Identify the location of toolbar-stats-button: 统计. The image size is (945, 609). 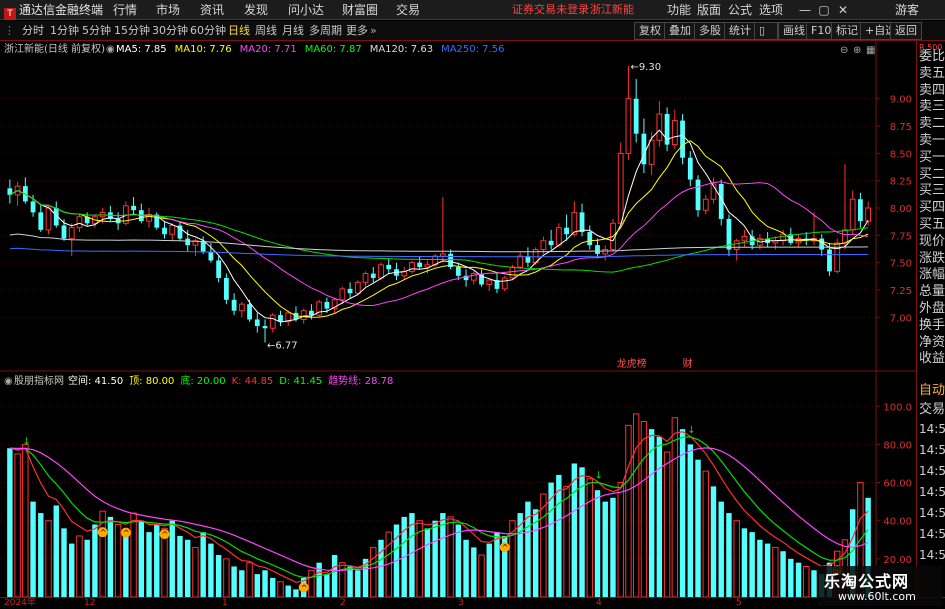
(740, 31).